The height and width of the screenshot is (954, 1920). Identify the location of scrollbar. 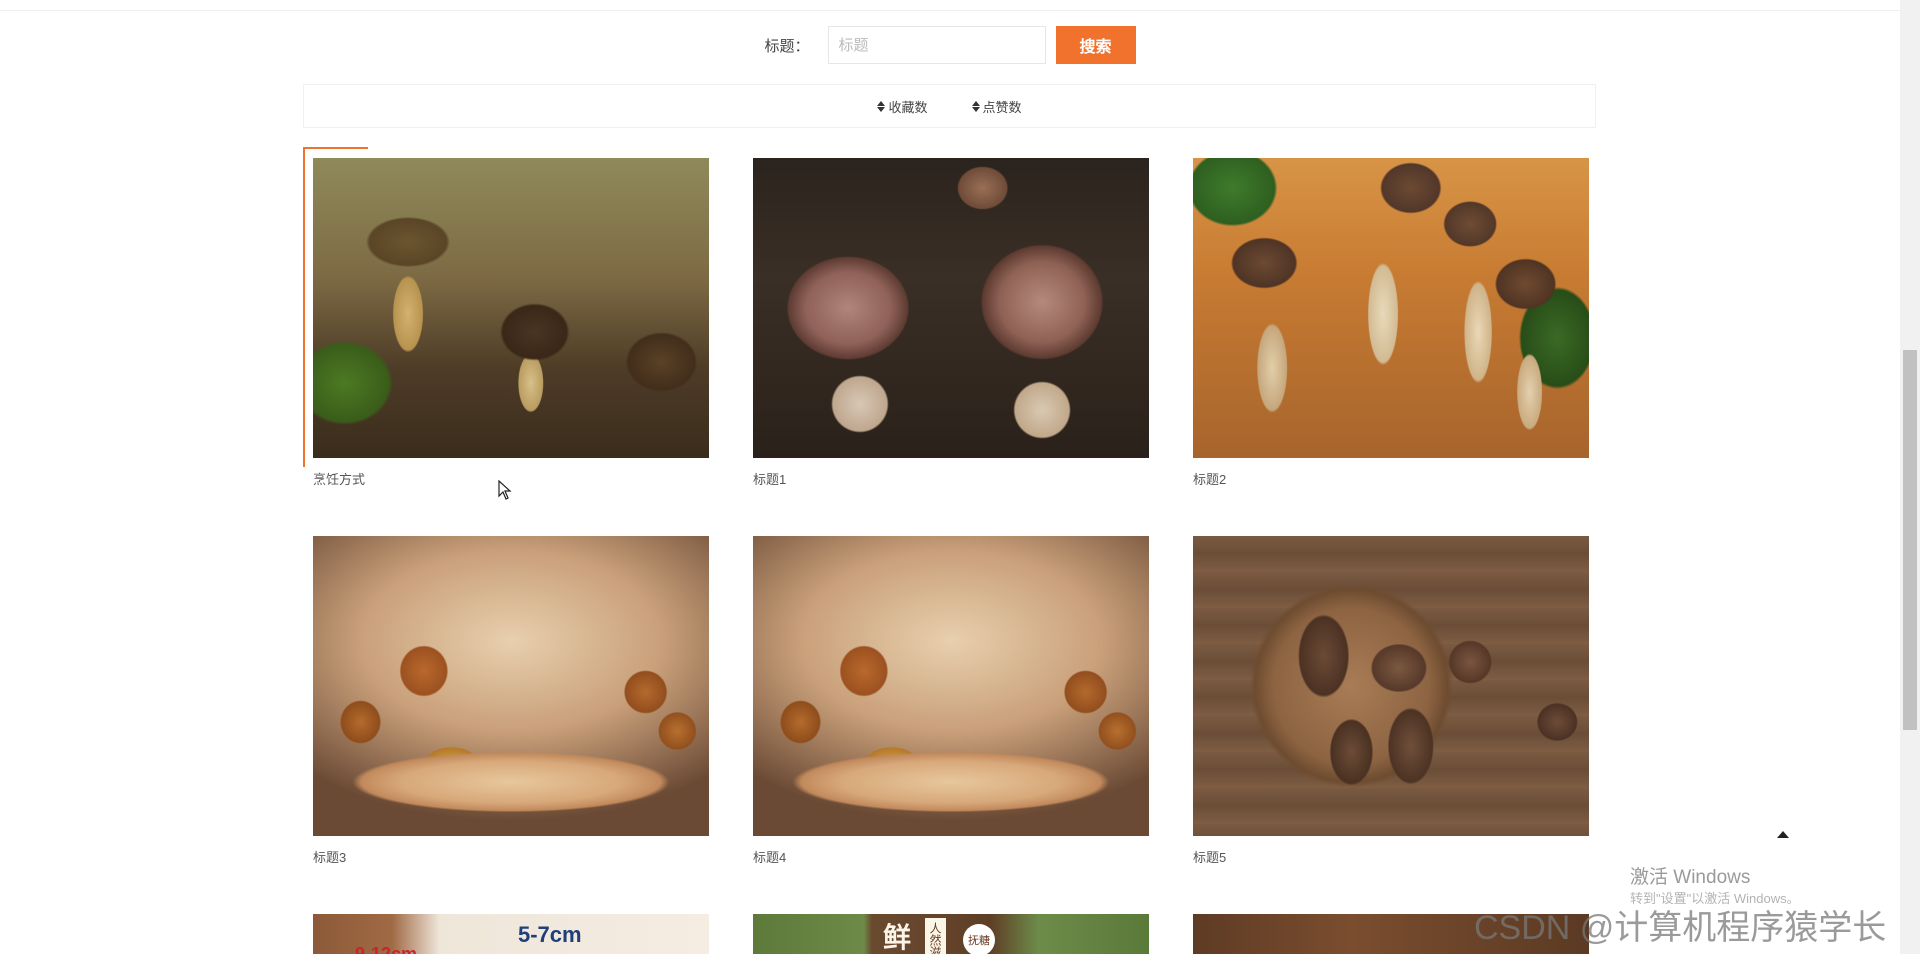
(1910, 477).